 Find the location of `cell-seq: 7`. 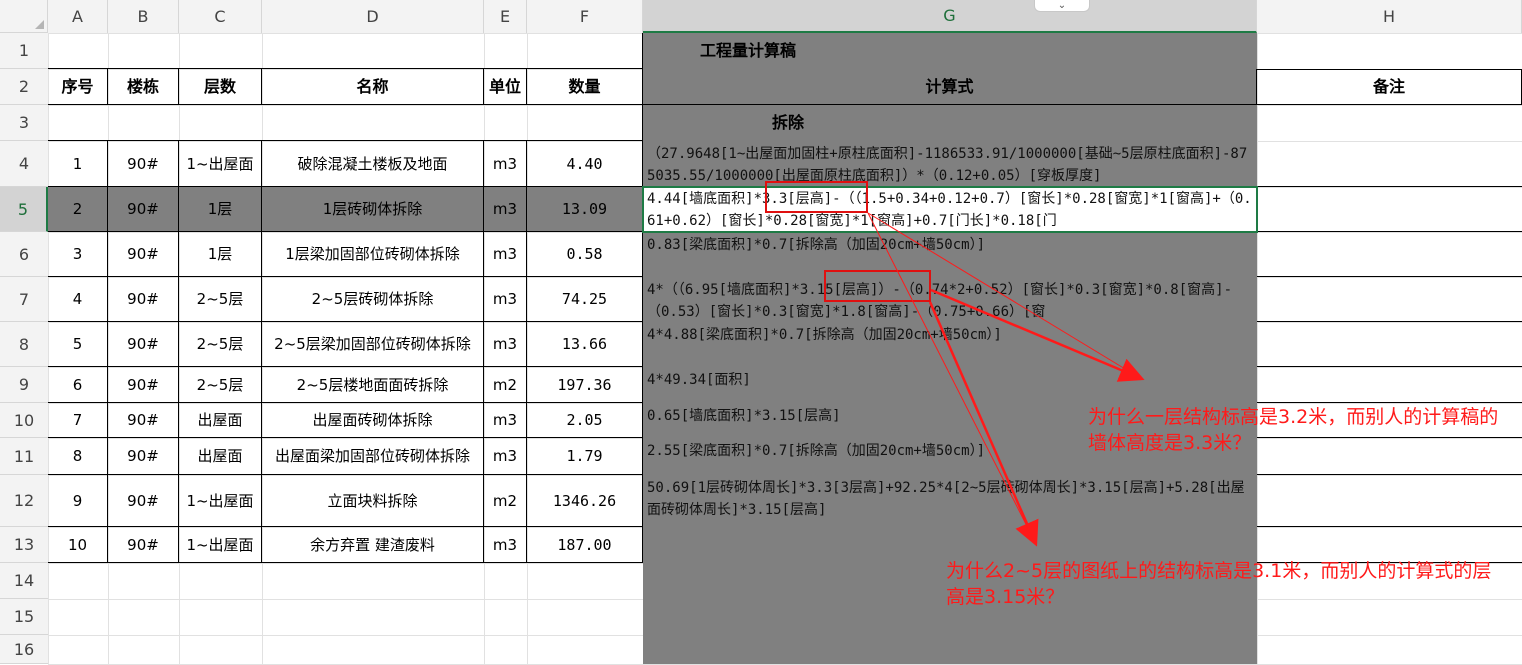

cell-seq: 7 is located at coordinates (78, 420).